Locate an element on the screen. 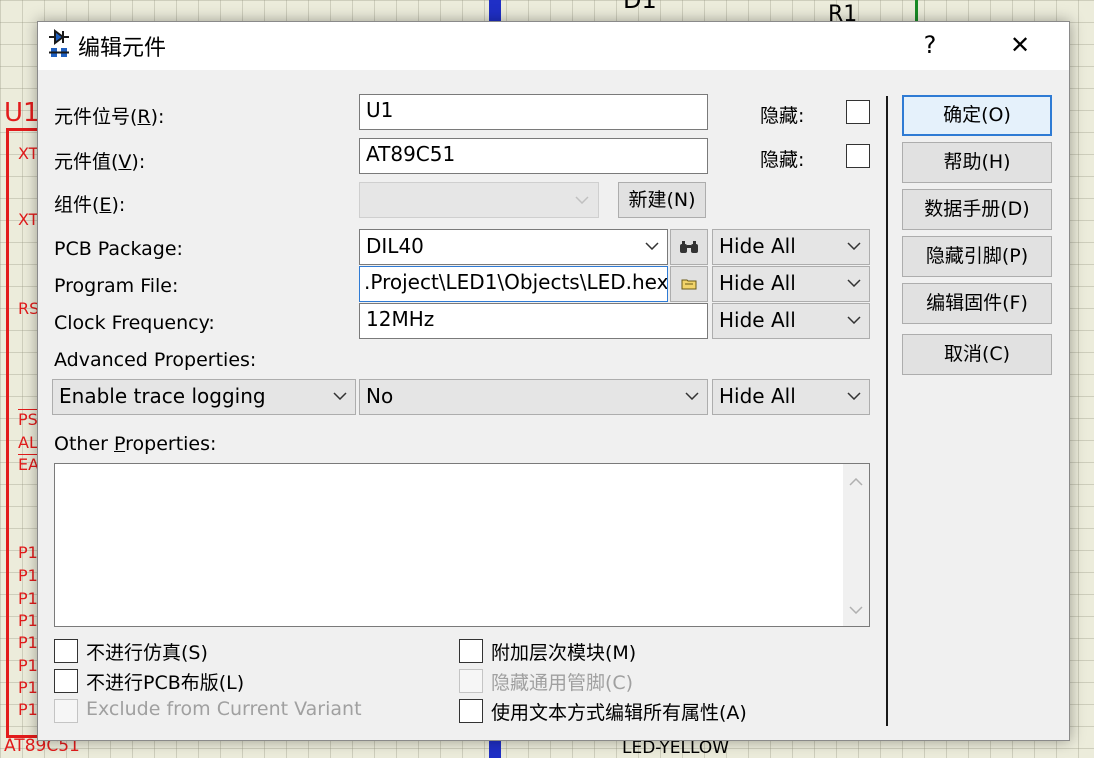  program-file-visibility-select: Hide All is located at coordinates (791, 284).